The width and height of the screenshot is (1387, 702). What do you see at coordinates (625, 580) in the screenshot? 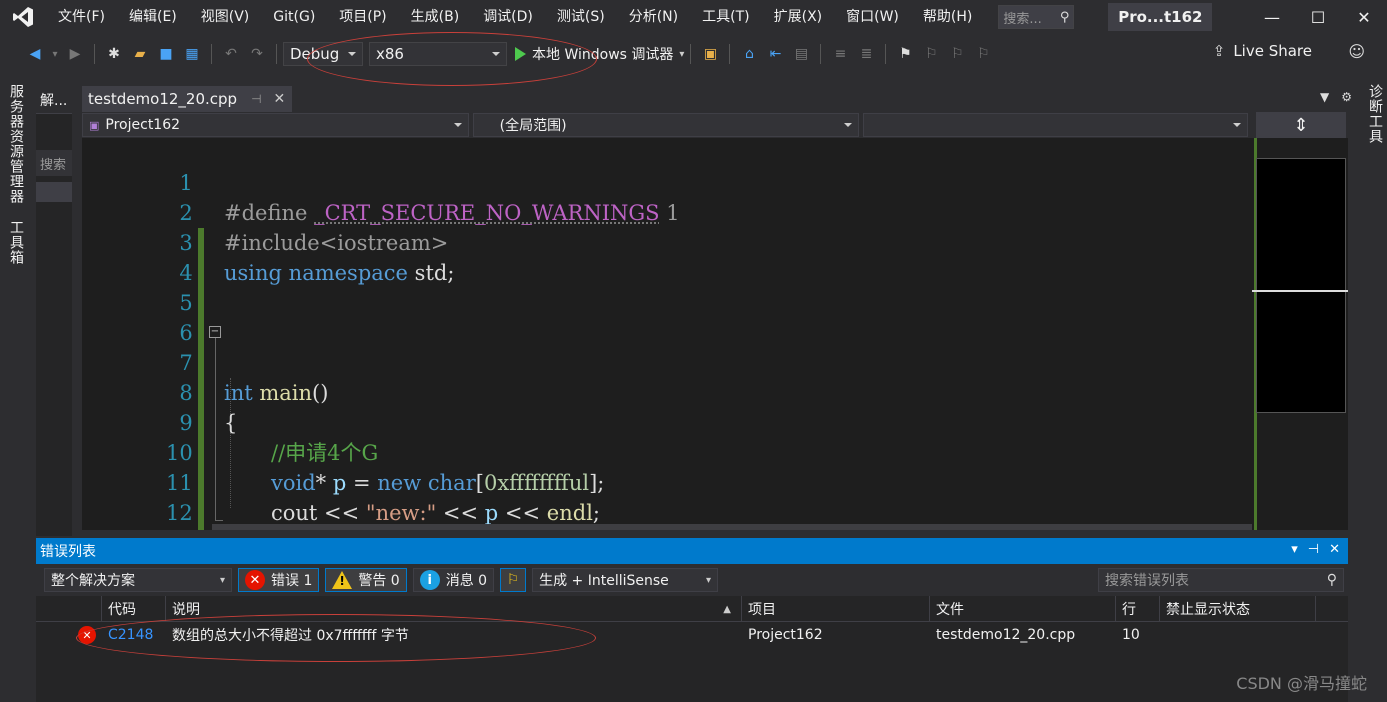
I see `build-source-select: 生成 + IntelliSense ▾` at bounding box center [625, 580].